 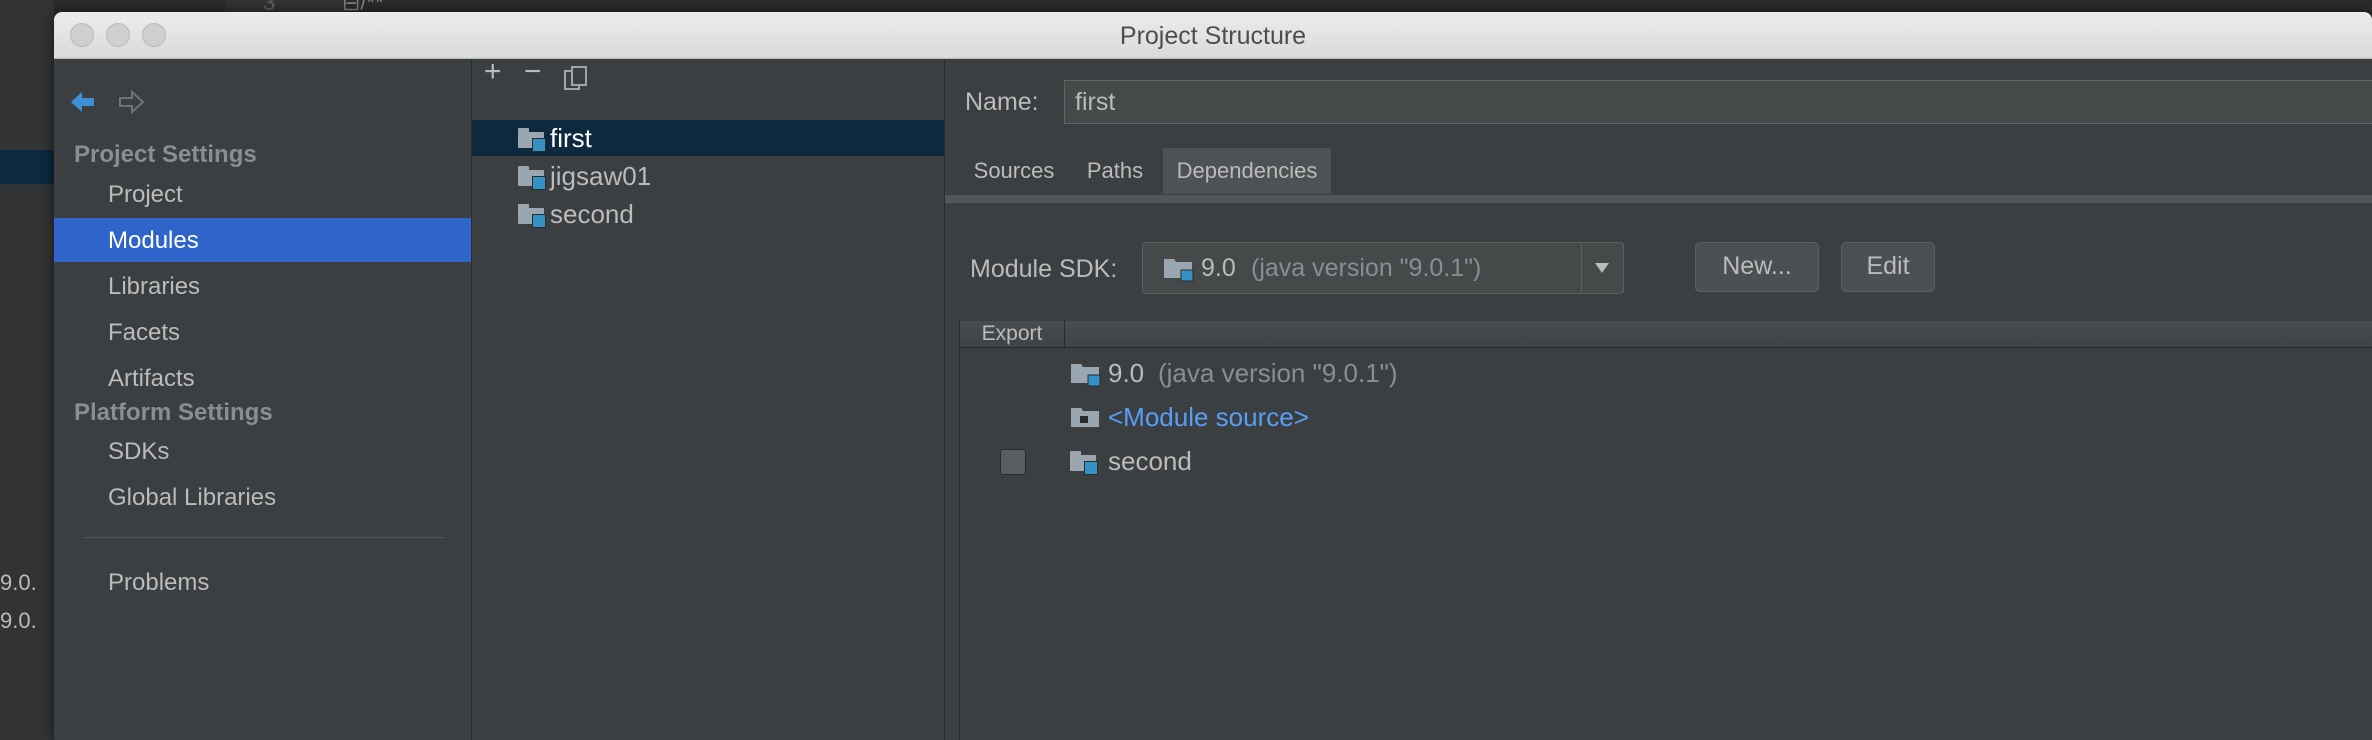 I want to click on sidebar-item-label: Project, so click(x=145, y=194).